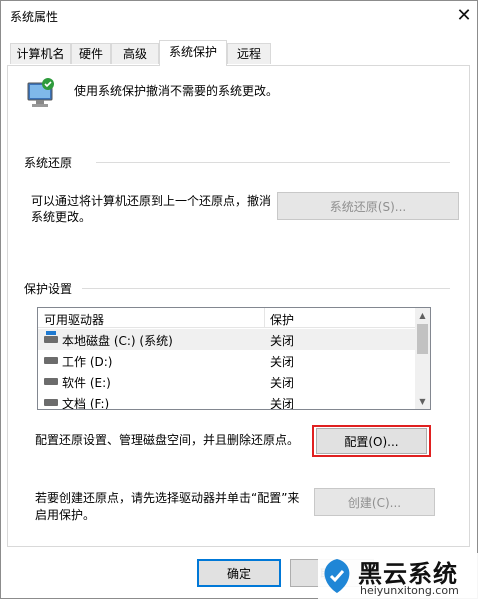 This screenshot has width=478, height=599. Describe the element at coordinates (40, 53) in the screenshot. I see `tab-computer-name: 计算机名` at that location.